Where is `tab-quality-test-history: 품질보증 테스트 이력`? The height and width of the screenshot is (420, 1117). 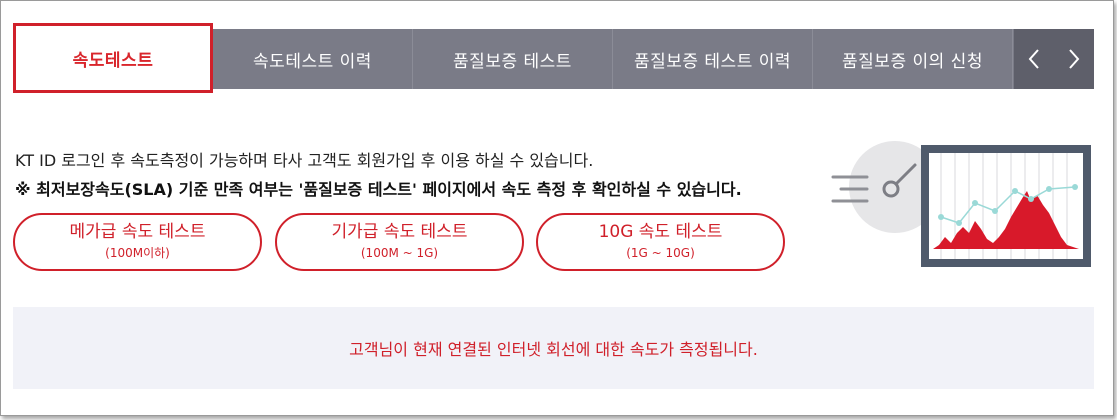
tab-quality-test-history: 품질보증 테스트 이력 is located at coordinates (713, 59).